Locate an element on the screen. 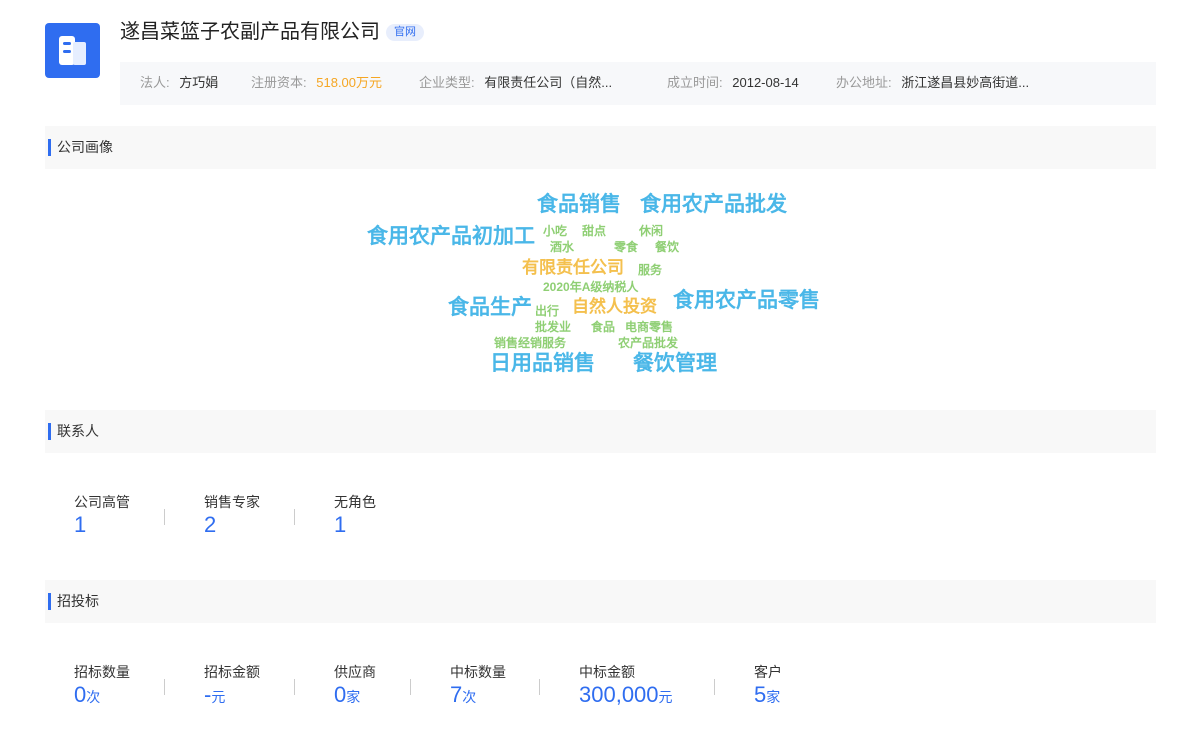 The width and height of the screenshot is (1200, 752). cloud-word: 出行 is located at coordinates (547, 311).